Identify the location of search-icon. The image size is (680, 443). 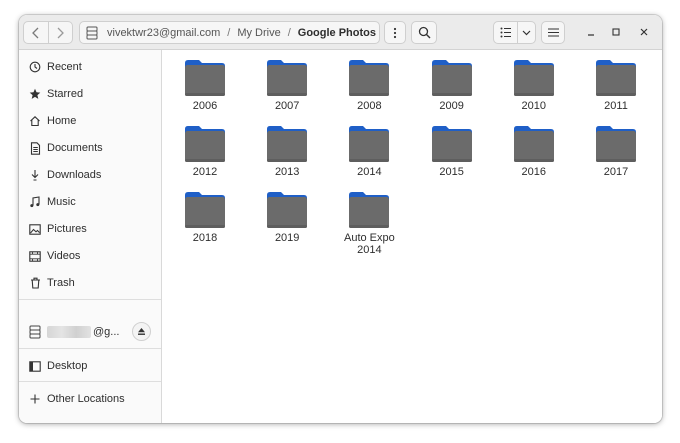
(424, 32).